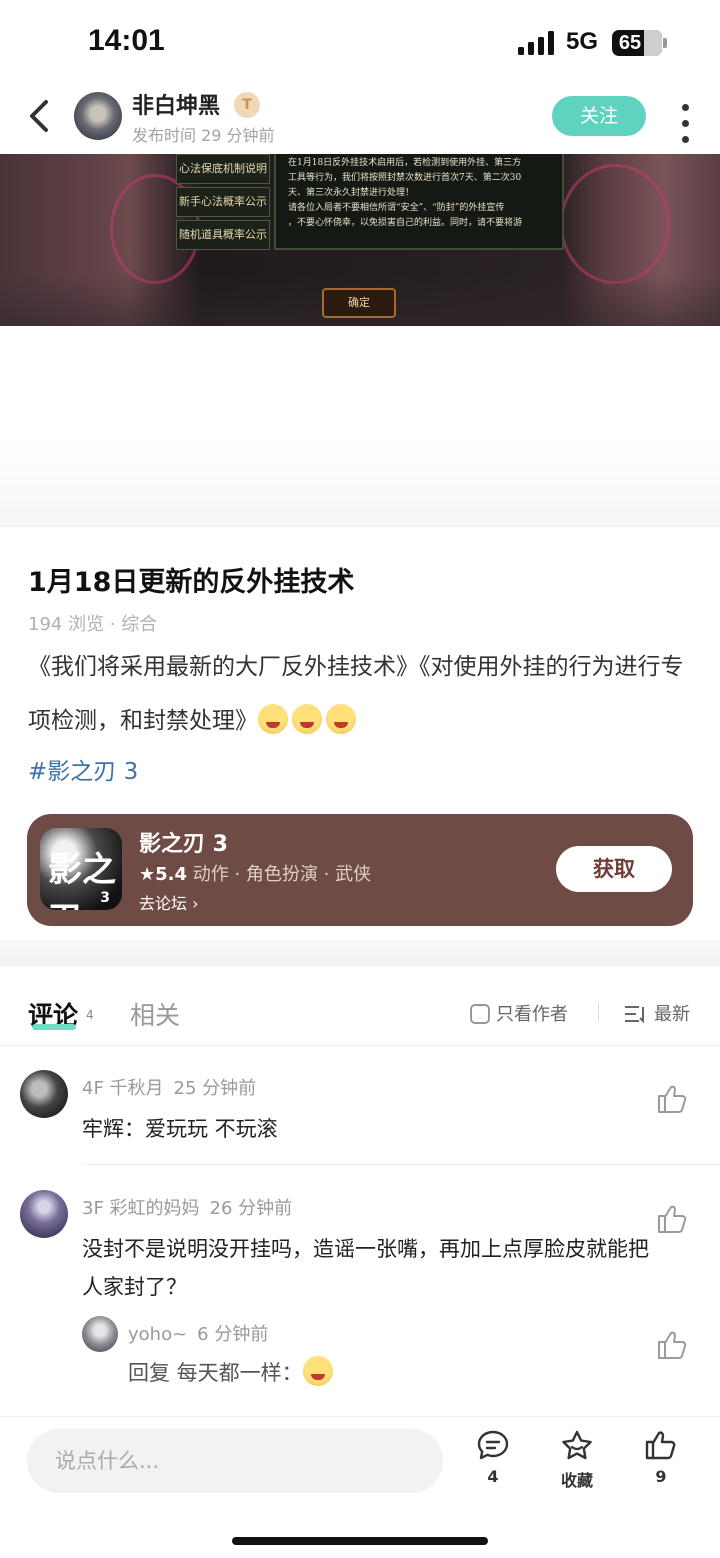 The height and width of the screenshot is (1558, 720). I want to click on section-gap, so click(360, 953).